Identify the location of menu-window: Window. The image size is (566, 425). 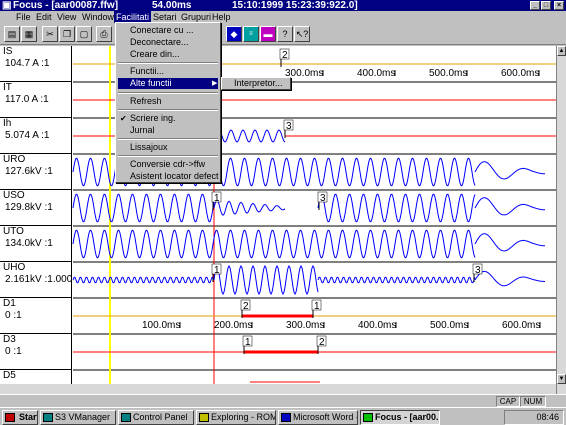
(98, 17).